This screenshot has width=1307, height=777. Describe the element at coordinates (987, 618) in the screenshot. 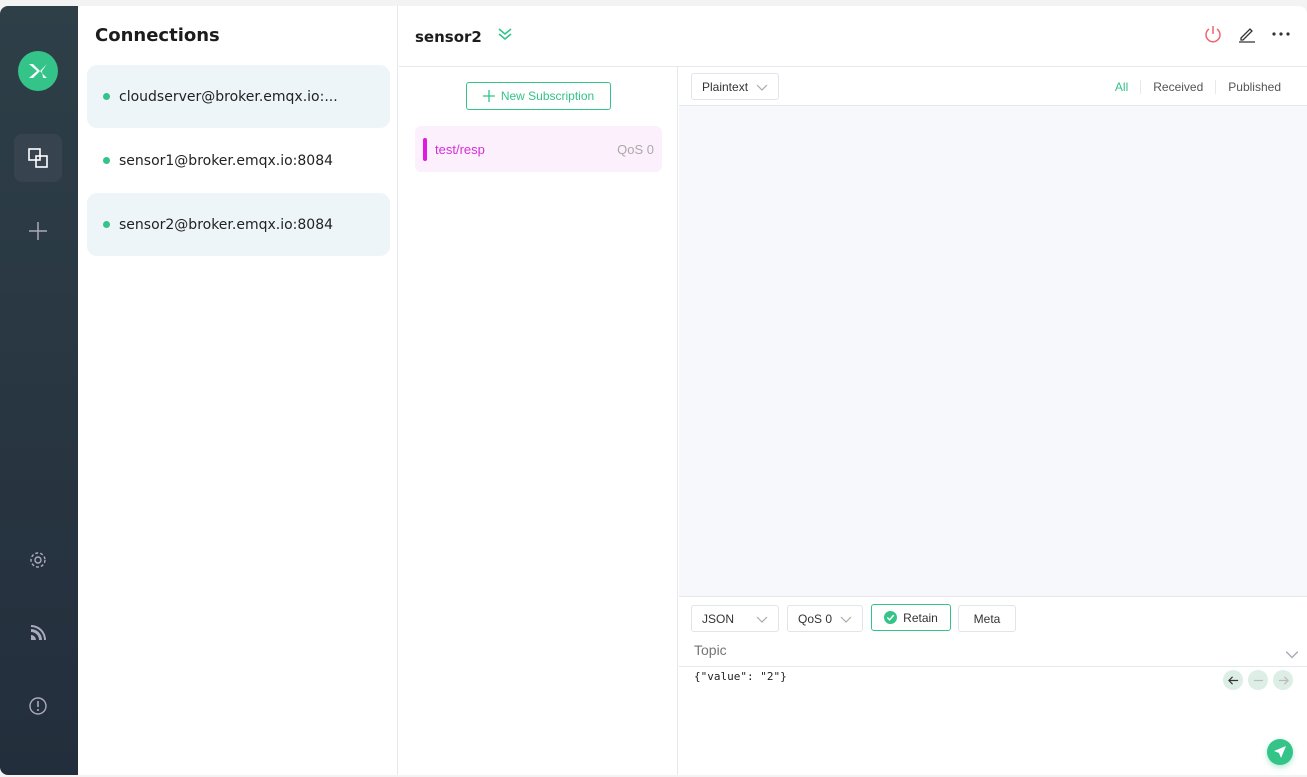

I see `meta-button: Meta` at that location.